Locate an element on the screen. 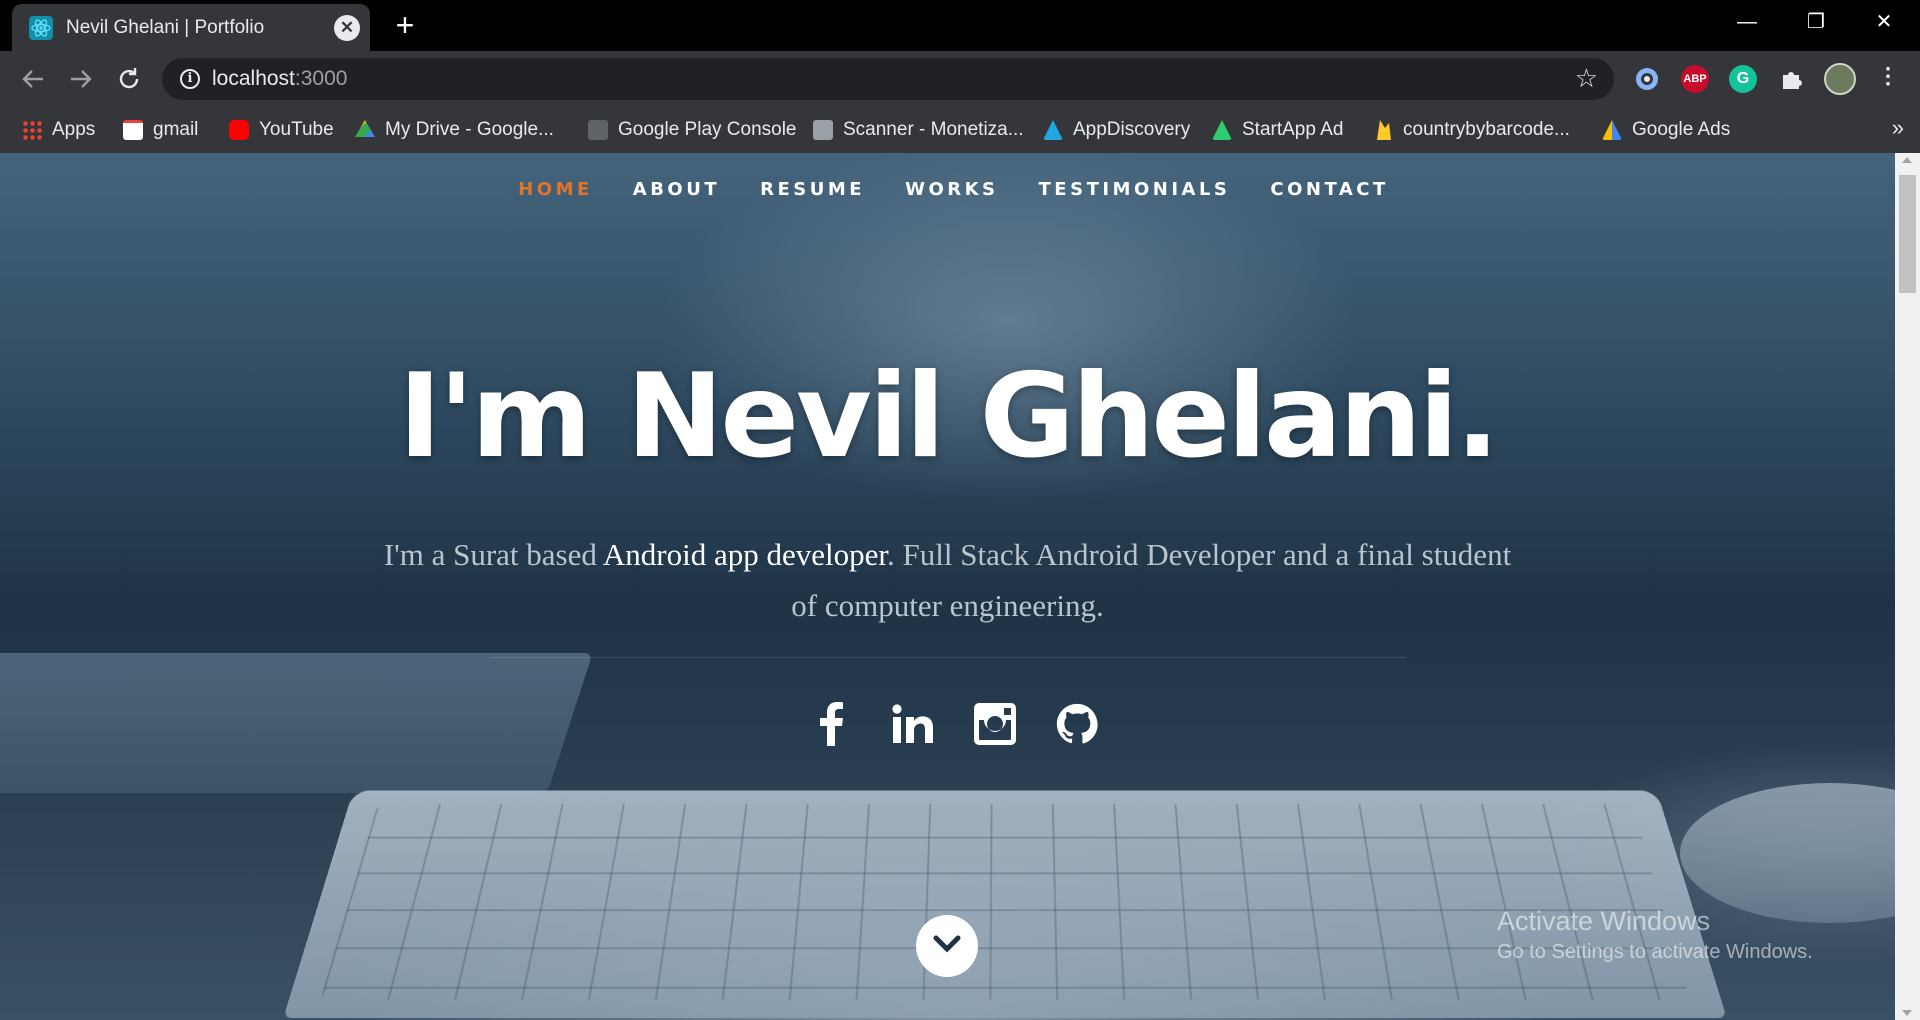 This screenshot has width=1920, height=1020. extensions-puzzle-icon is located at coordinates (1791, 79).